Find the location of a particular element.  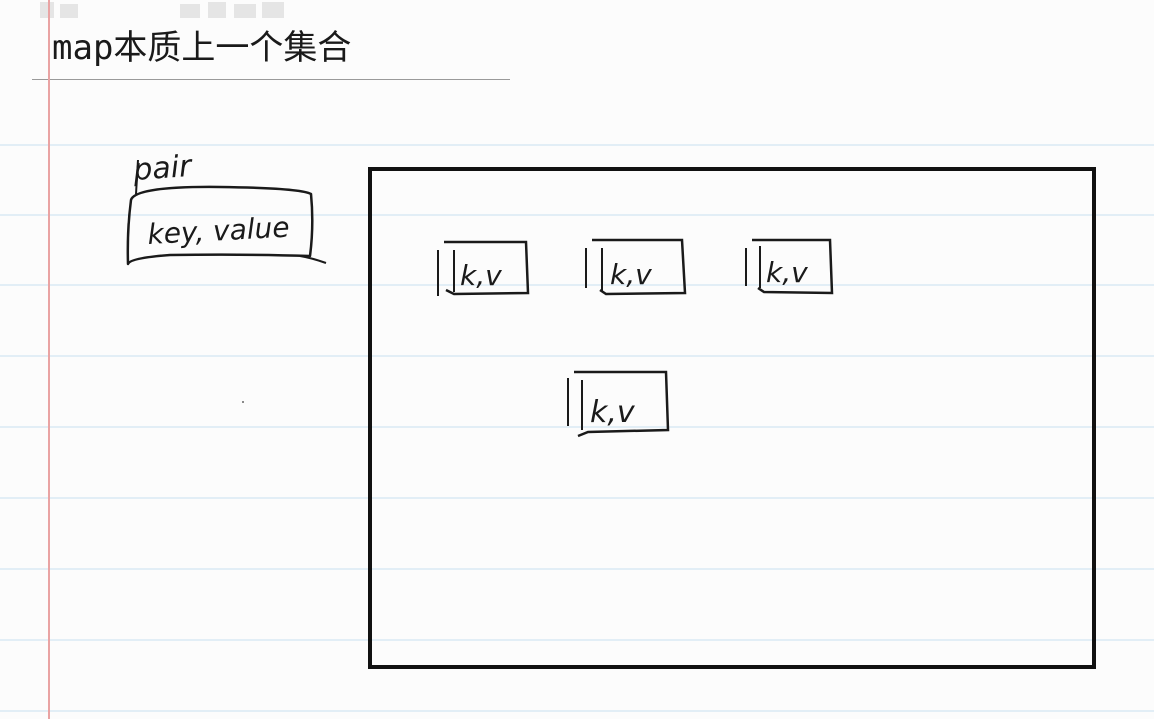

kv-entry-2-text: k,v is located at coordinates (631, 274).